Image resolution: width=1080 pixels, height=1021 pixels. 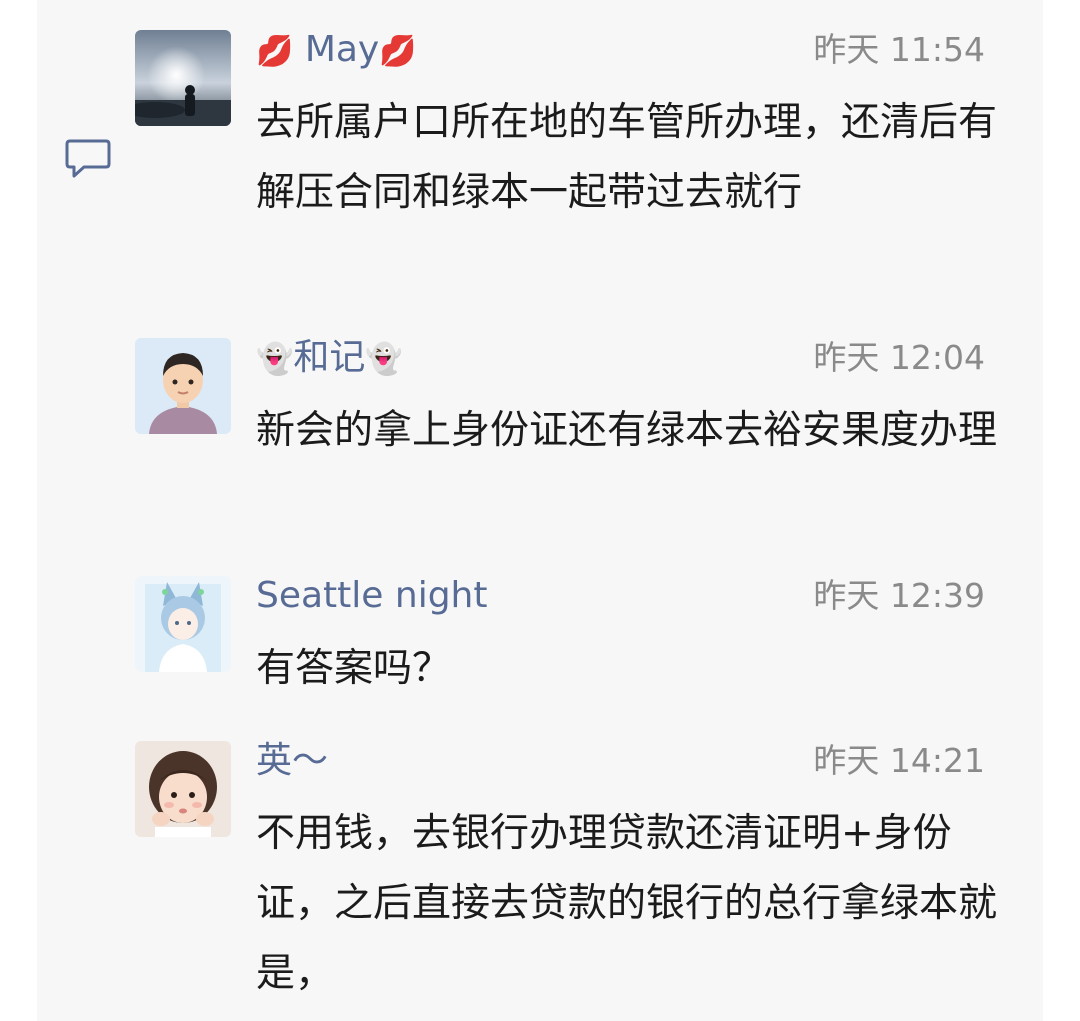 What do you see at coordinates (372, 596) in the screenshot?
I see `commenter-name: Seattle night` at bounding box center [372, 596].